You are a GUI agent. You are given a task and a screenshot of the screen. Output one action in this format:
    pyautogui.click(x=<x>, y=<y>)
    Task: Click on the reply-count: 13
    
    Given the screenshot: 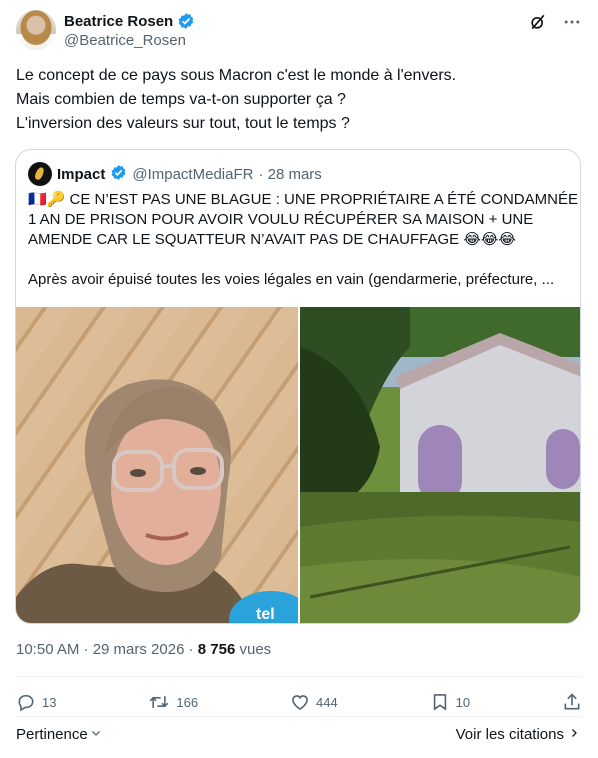 What is the action you would take?
    pyautogui.click(x=49, y=702)
    